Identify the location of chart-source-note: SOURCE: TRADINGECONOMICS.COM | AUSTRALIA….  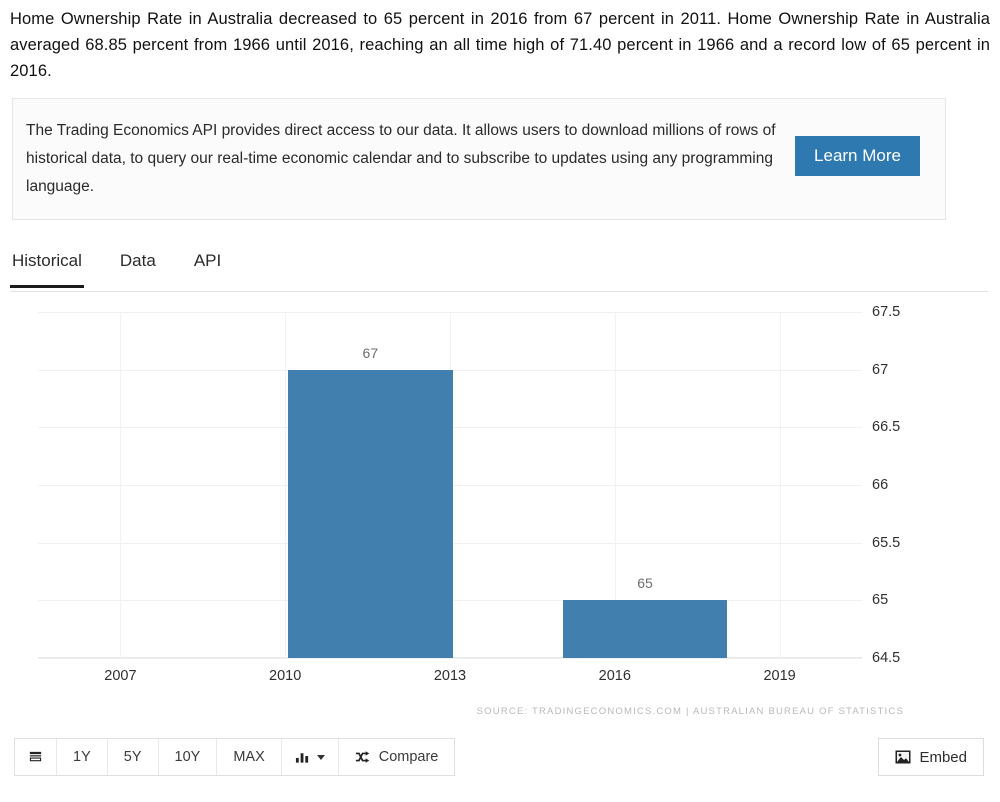
(690, 711).